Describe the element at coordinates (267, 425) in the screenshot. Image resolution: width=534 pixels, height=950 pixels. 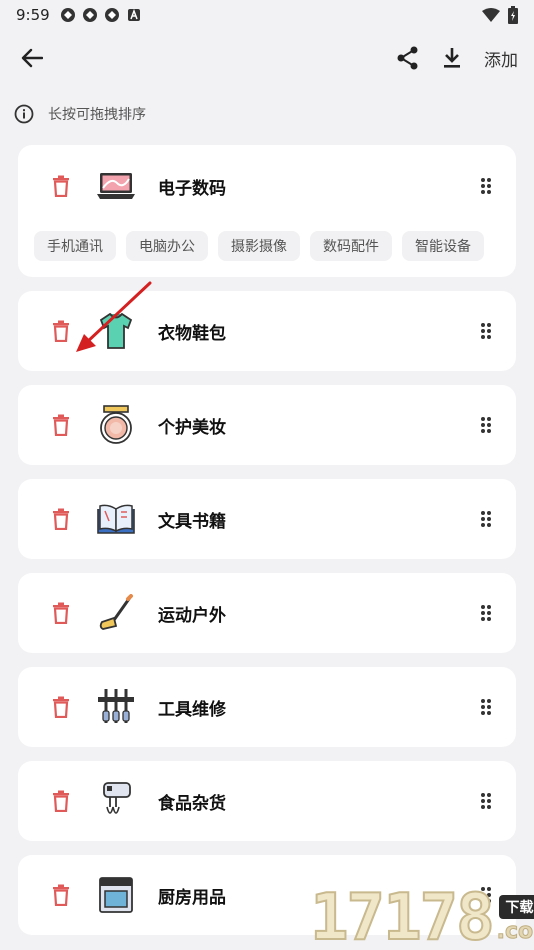
I see `category-card: 个护美妆` at that location.